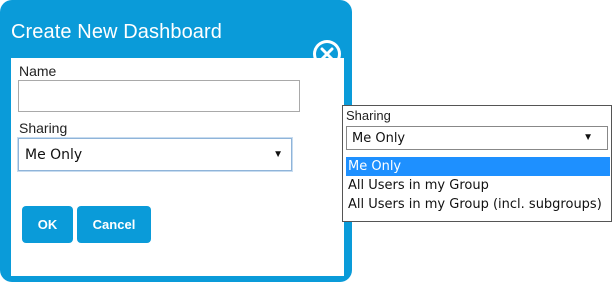 This screenshot has width=612, height=282. I want to click on option-me-only: Me Only, so click(478, 166).